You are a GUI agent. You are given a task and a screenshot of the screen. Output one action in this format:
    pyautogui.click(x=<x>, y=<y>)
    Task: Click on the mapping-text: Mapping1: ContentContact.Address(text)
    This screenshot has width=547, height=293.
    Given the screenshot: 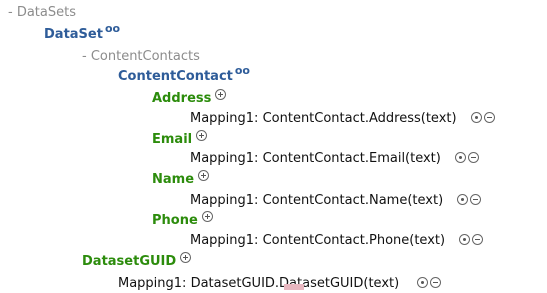 What is the action you would take?
    pyautogui.click(x=323, y=118)
    